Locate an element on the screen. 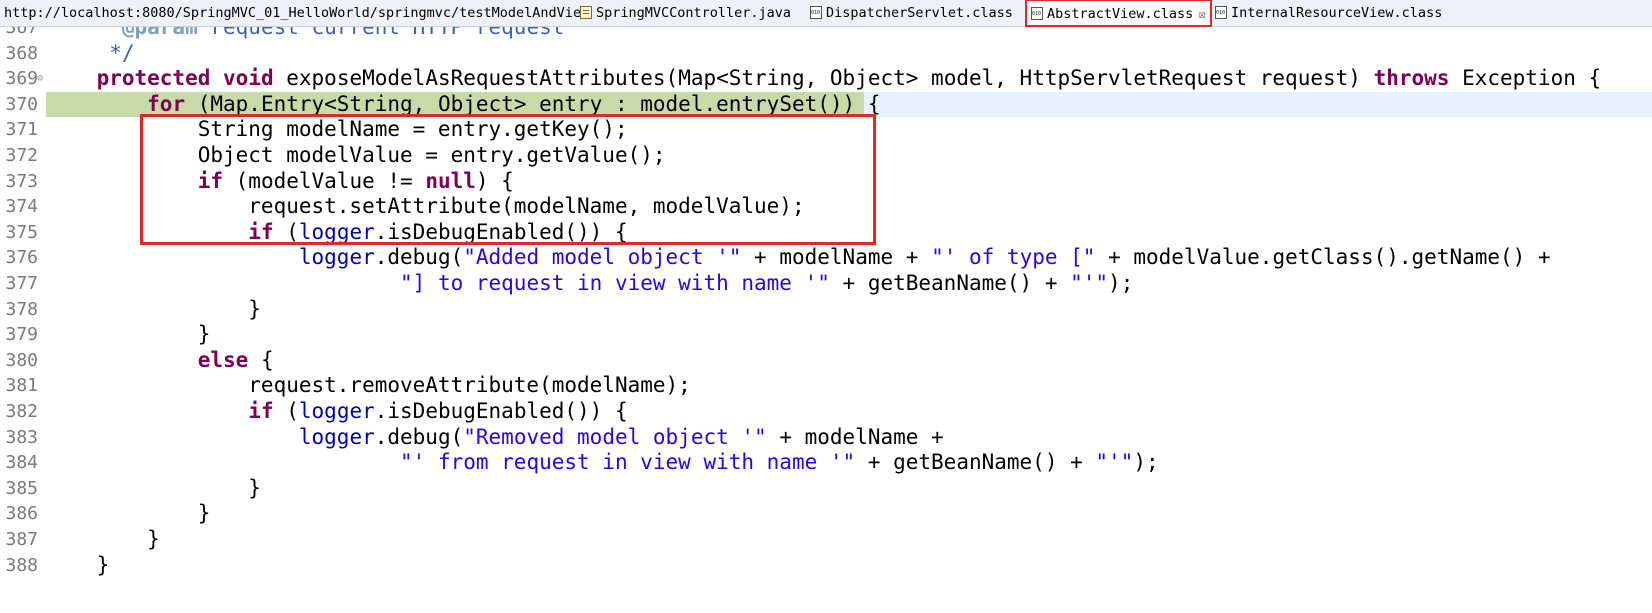 The width and height of the screenshot is (1652, 613). tab-internalresourceview: InternalResourceView.class is located at coordinates (1328, 13).